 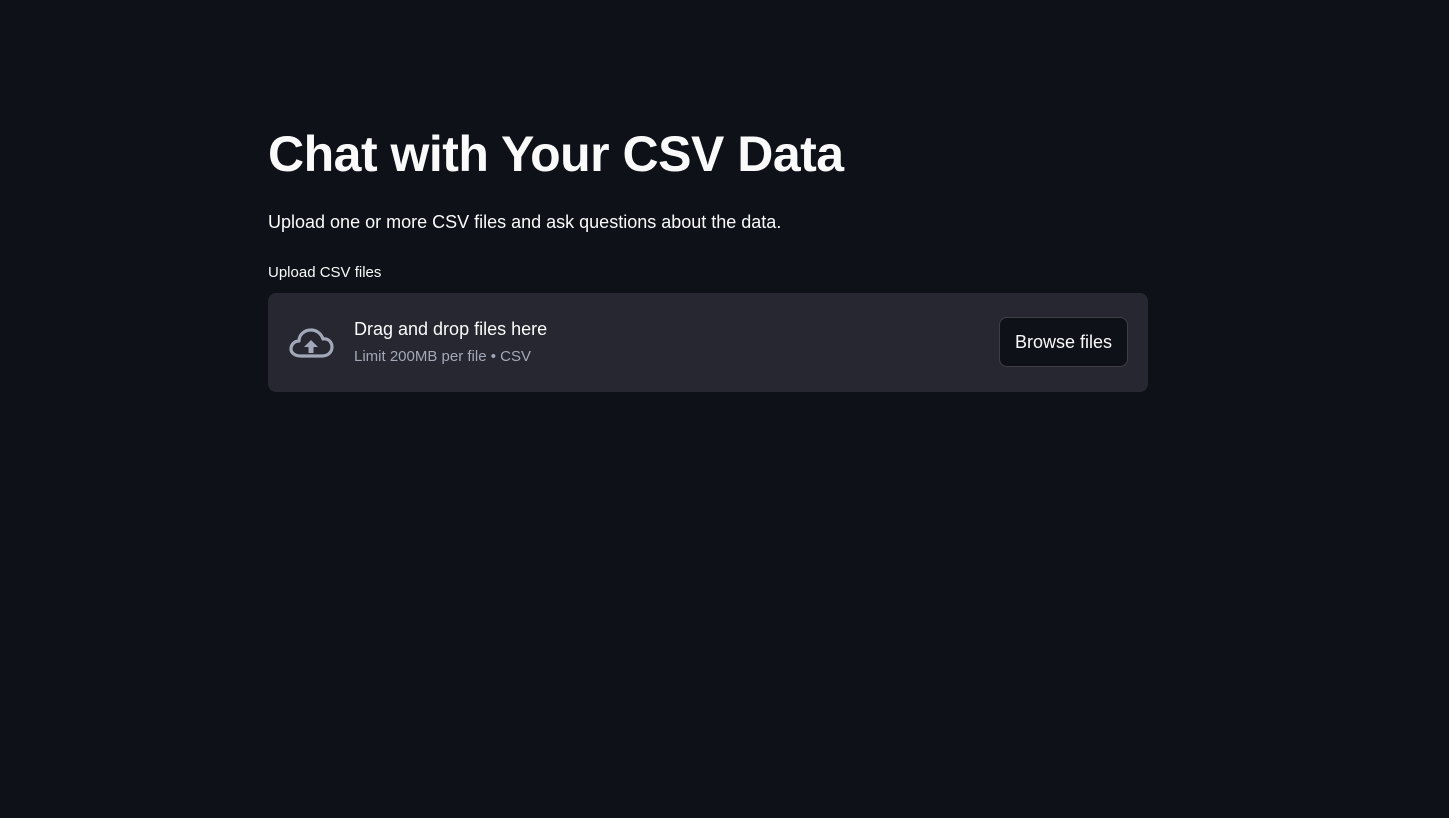 What do you see at coordinates (311, 343) in the screenshot?
I see `cloud-upload-icon` at bounding box center [311, 343].